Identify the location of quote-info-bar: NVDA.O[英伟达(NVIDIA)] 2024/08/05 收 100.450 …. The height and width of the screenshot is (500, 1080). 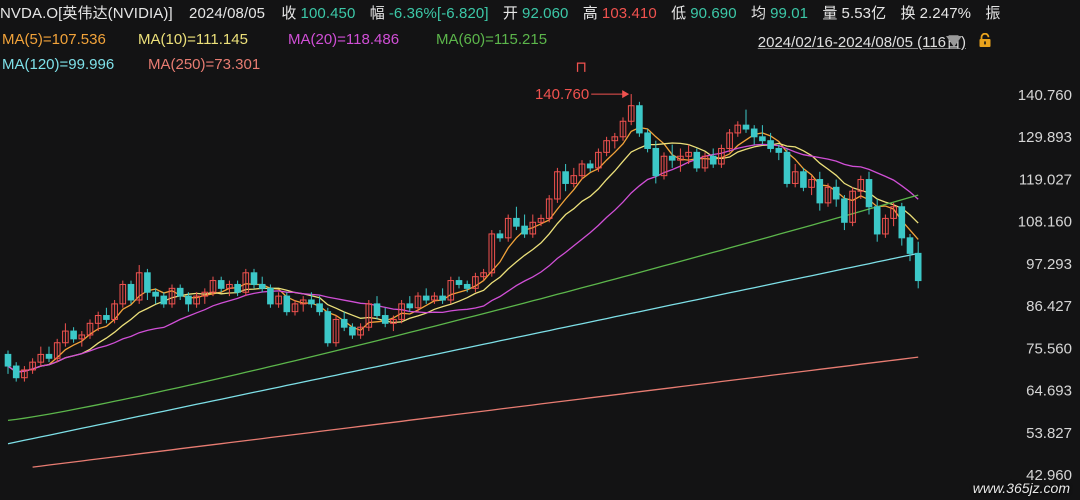
(540, 14).